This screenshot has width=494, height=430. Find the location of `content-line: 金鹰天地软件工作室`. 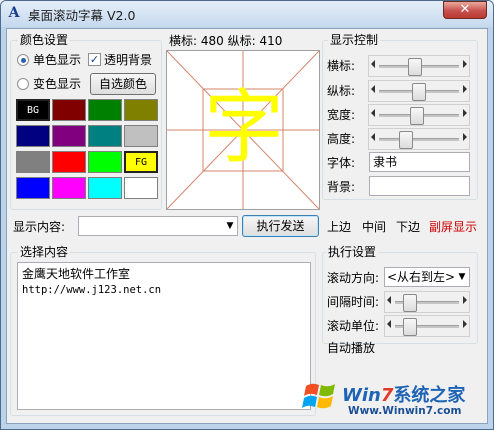

content-line: 金鹰天地软件工作室 is located at coordinates (164, 274).